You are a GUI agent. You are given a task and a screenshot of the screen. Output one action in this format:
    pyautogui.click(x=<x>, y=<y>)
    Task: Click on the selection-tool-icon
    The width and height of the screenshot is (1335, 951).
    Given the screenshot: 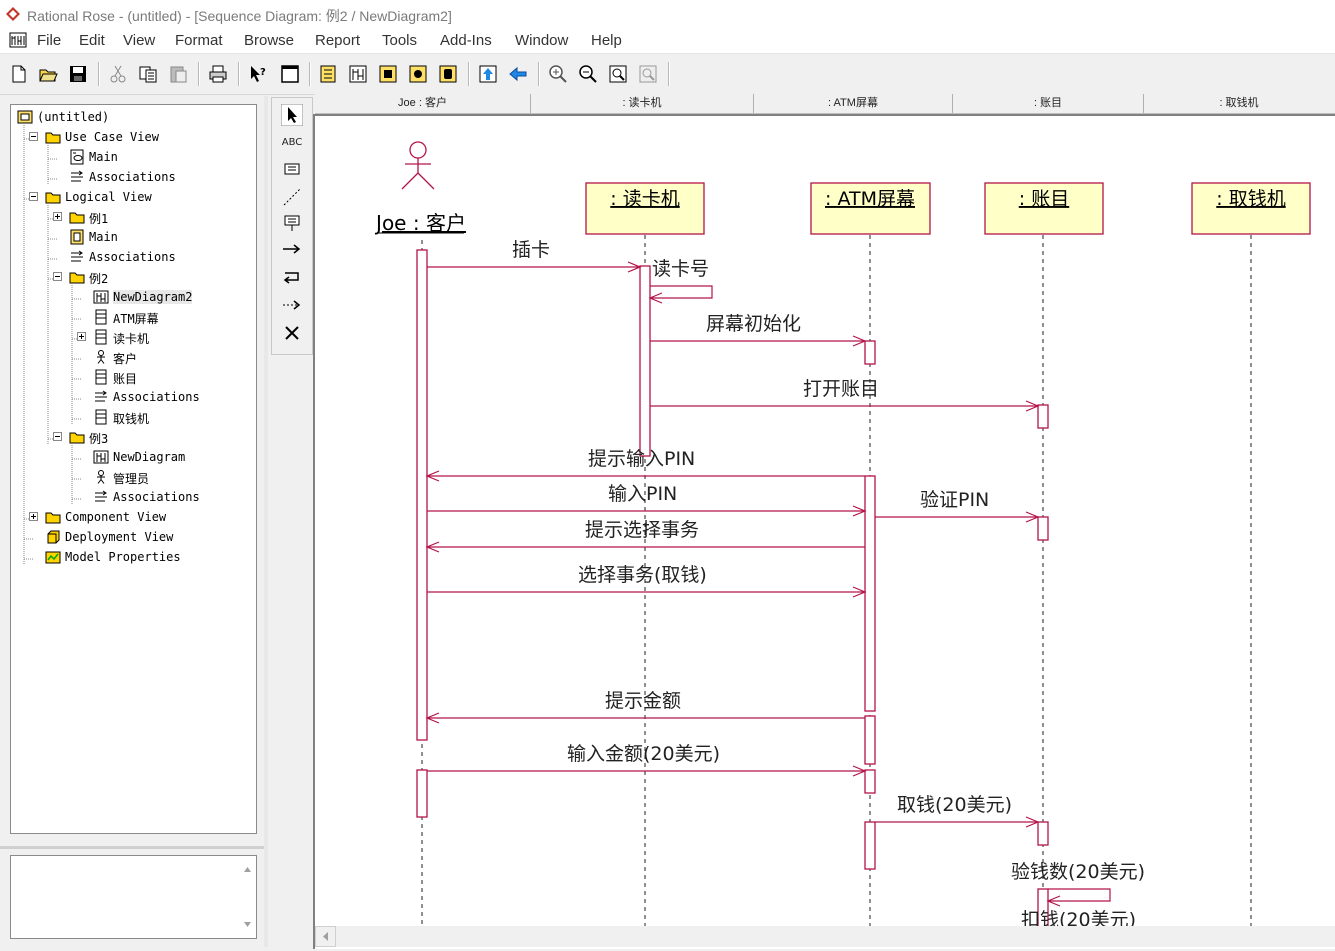 What is the action you would take?
    pyautogui.click(x=292, y=115)
    